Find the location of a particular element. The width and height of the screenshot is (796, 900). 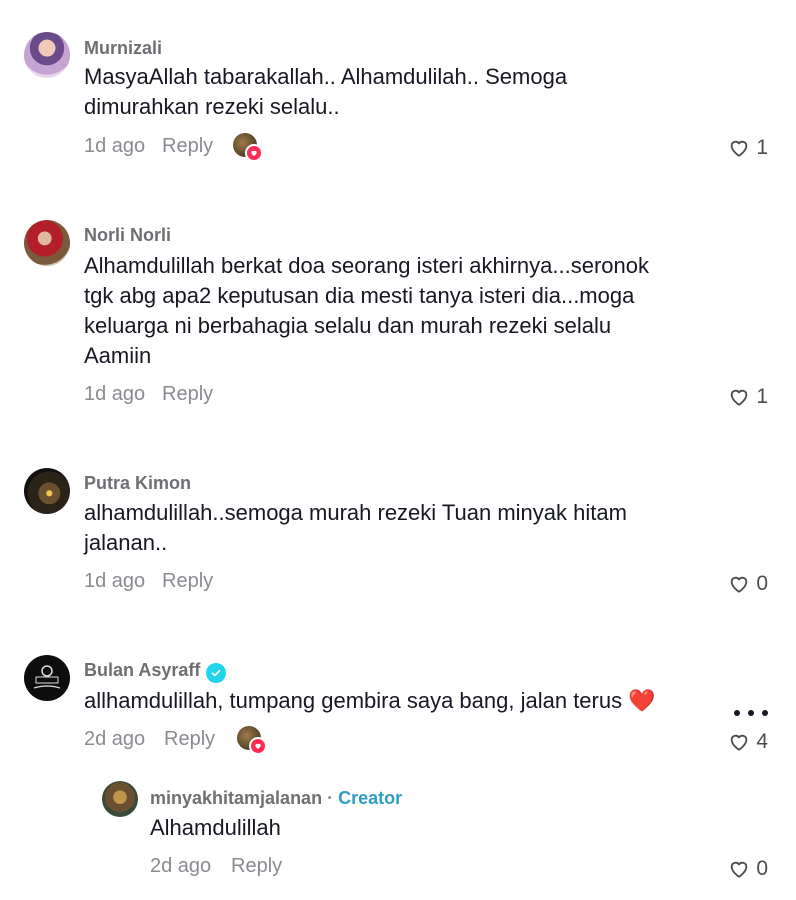

username-text: minyakhitamjalanan is located at coordinates (236, 798).